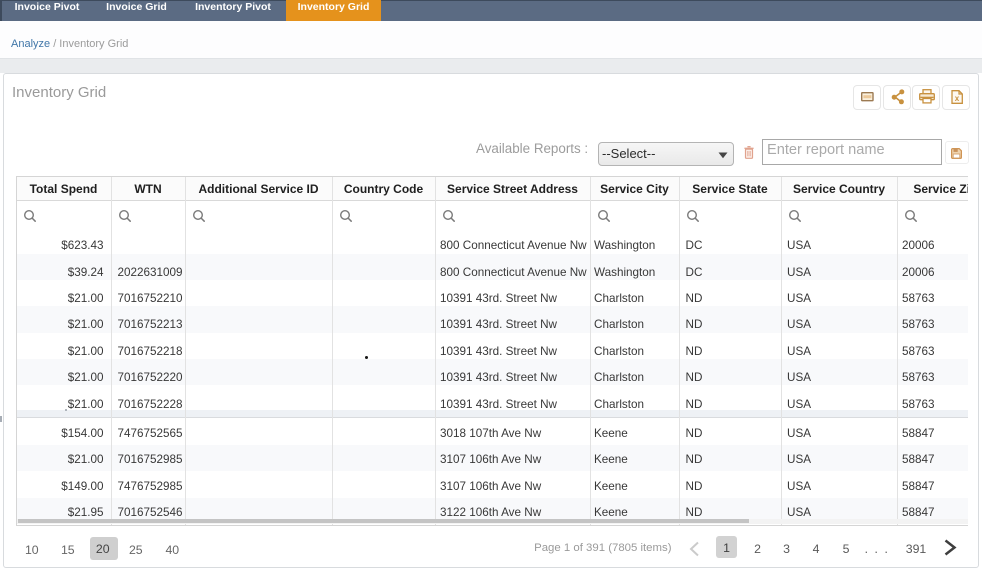 The width and height of the screenshot is (982, 568). Describe the element at coordinates (957, 98) in the screenshot. I see `svg-text: x` at that location.